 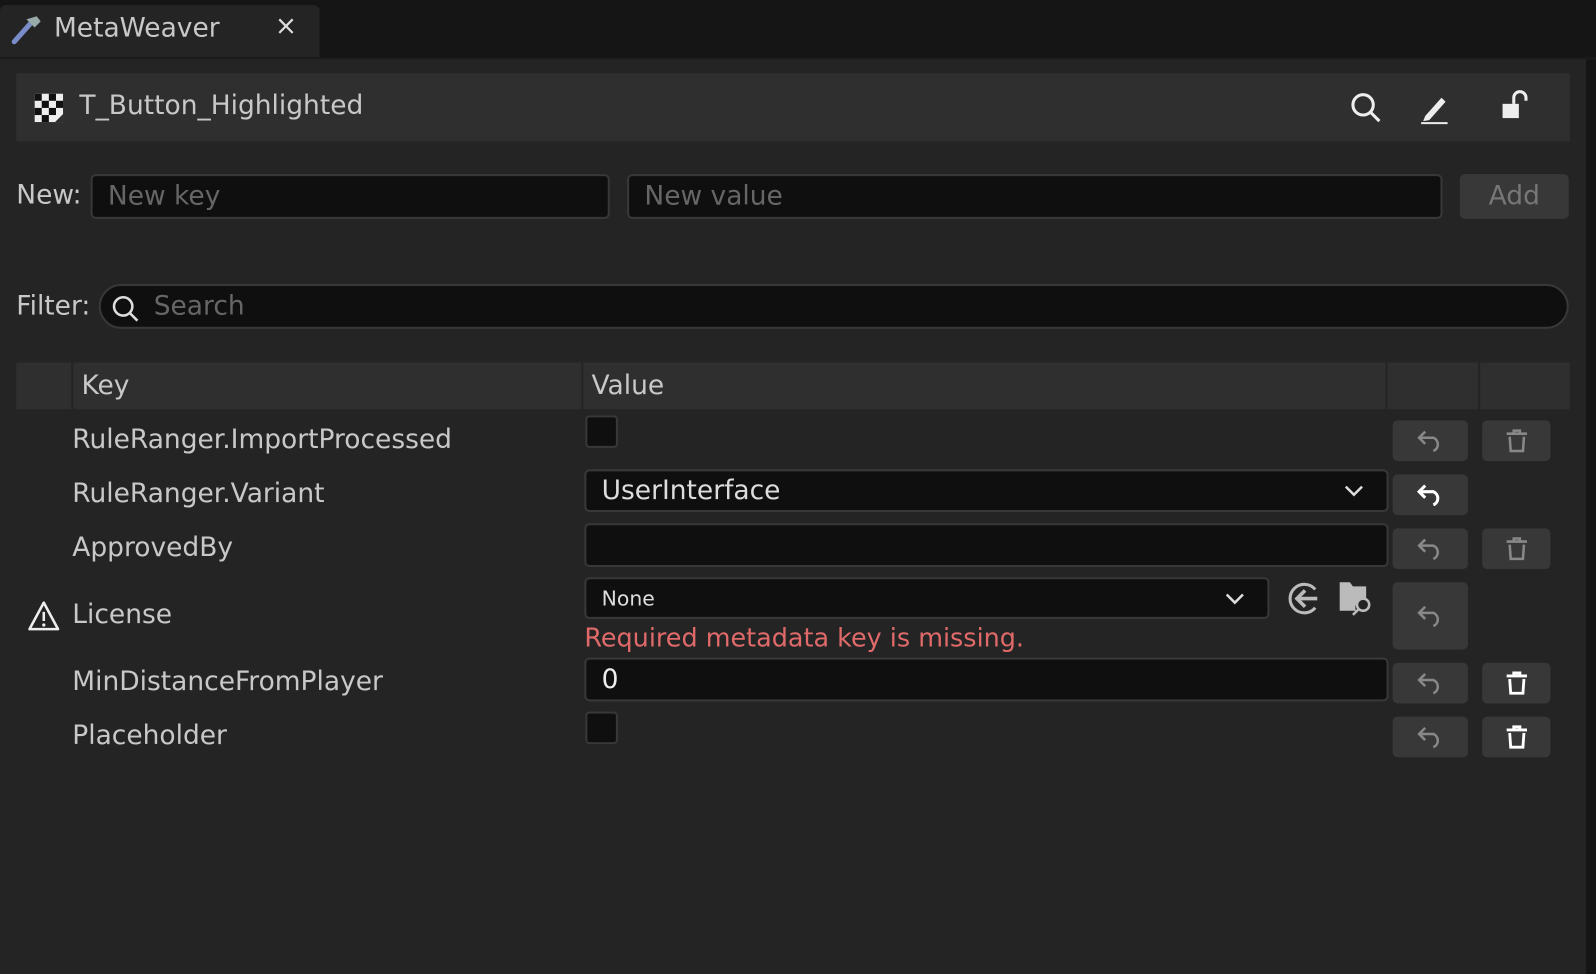 What do you see at coordinates (122, 615) in the screenshot?
I see `key-label: License` at bounding box center [122, 615].